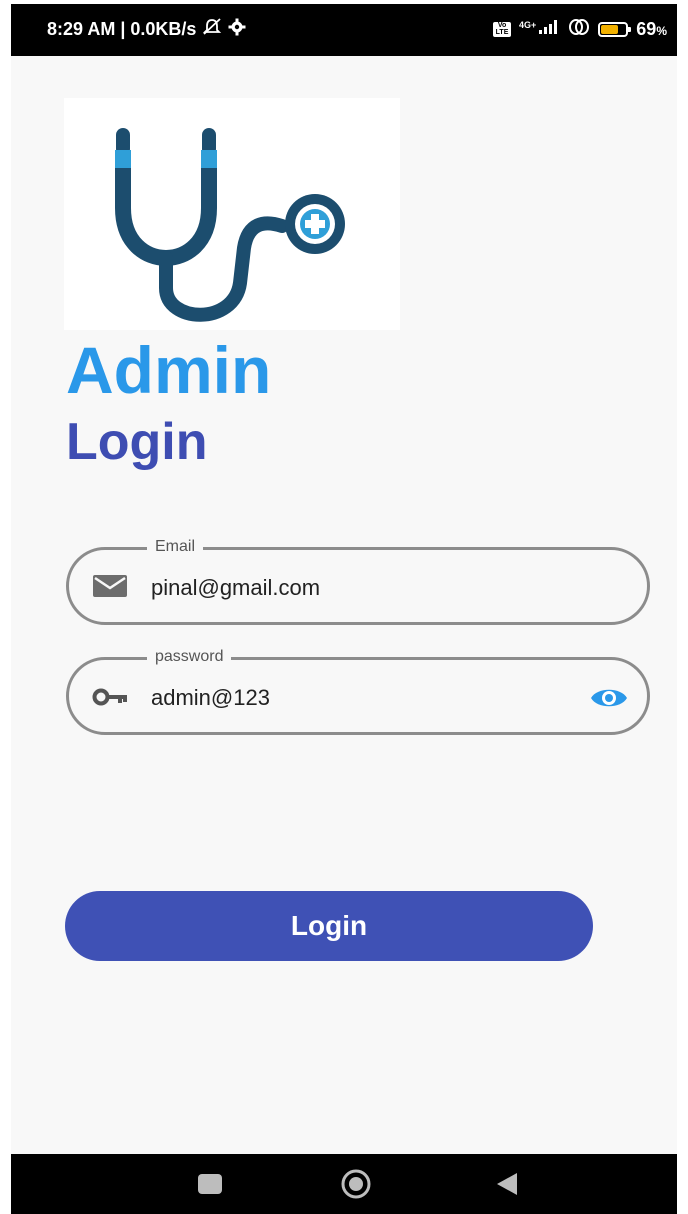 The image size is (688, 1214). What do you see at coordinates (235, 588) in the screenshot?
I see `email-input: pinal@gmail.com` at bounding box center [235, 588].